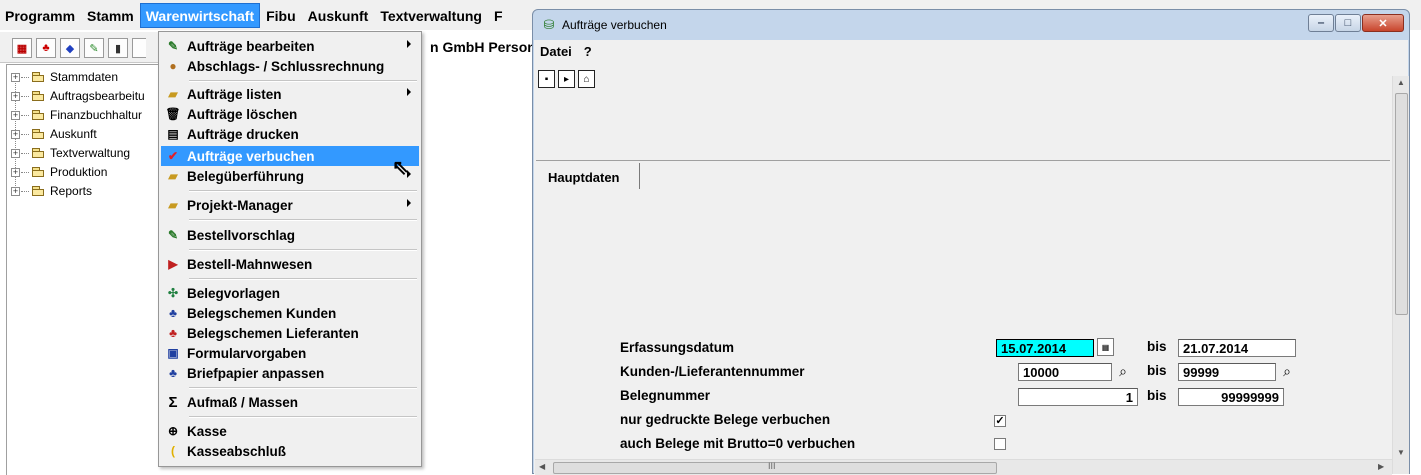  Describe the element at coordinates (46, 48) in the screenshot. I see `organization-icon: ♣` at that location.